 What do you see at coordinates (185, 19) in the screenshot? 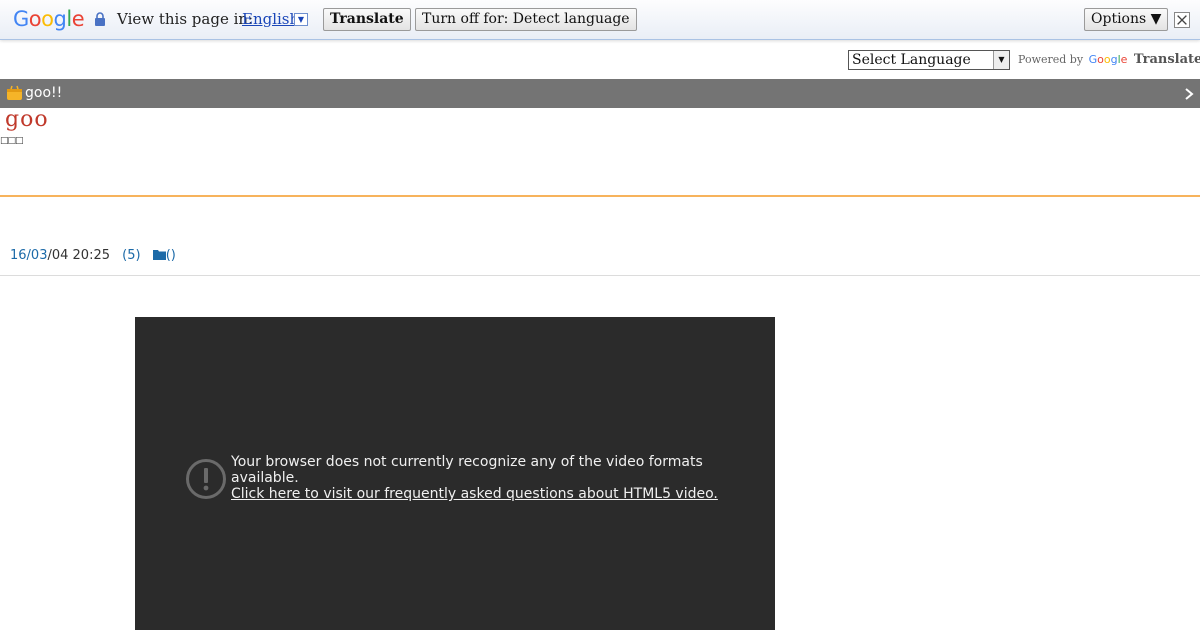
I see `view-page-label: View this page in:` at bounding box center [185, 19].